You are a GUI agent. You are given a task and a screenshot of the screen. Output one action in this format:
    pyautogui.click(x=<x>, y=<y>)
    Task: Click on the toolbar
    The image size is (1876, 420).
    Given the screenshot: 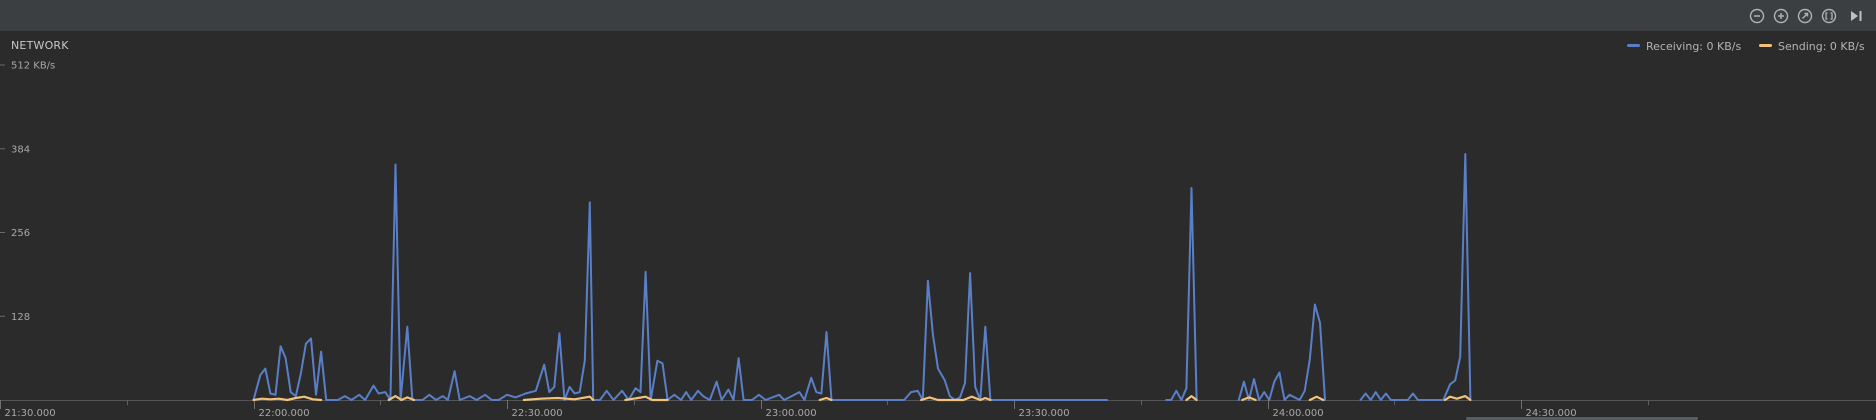 What is the action you would take?
    pyautogui.click(x=938, y=16)
    